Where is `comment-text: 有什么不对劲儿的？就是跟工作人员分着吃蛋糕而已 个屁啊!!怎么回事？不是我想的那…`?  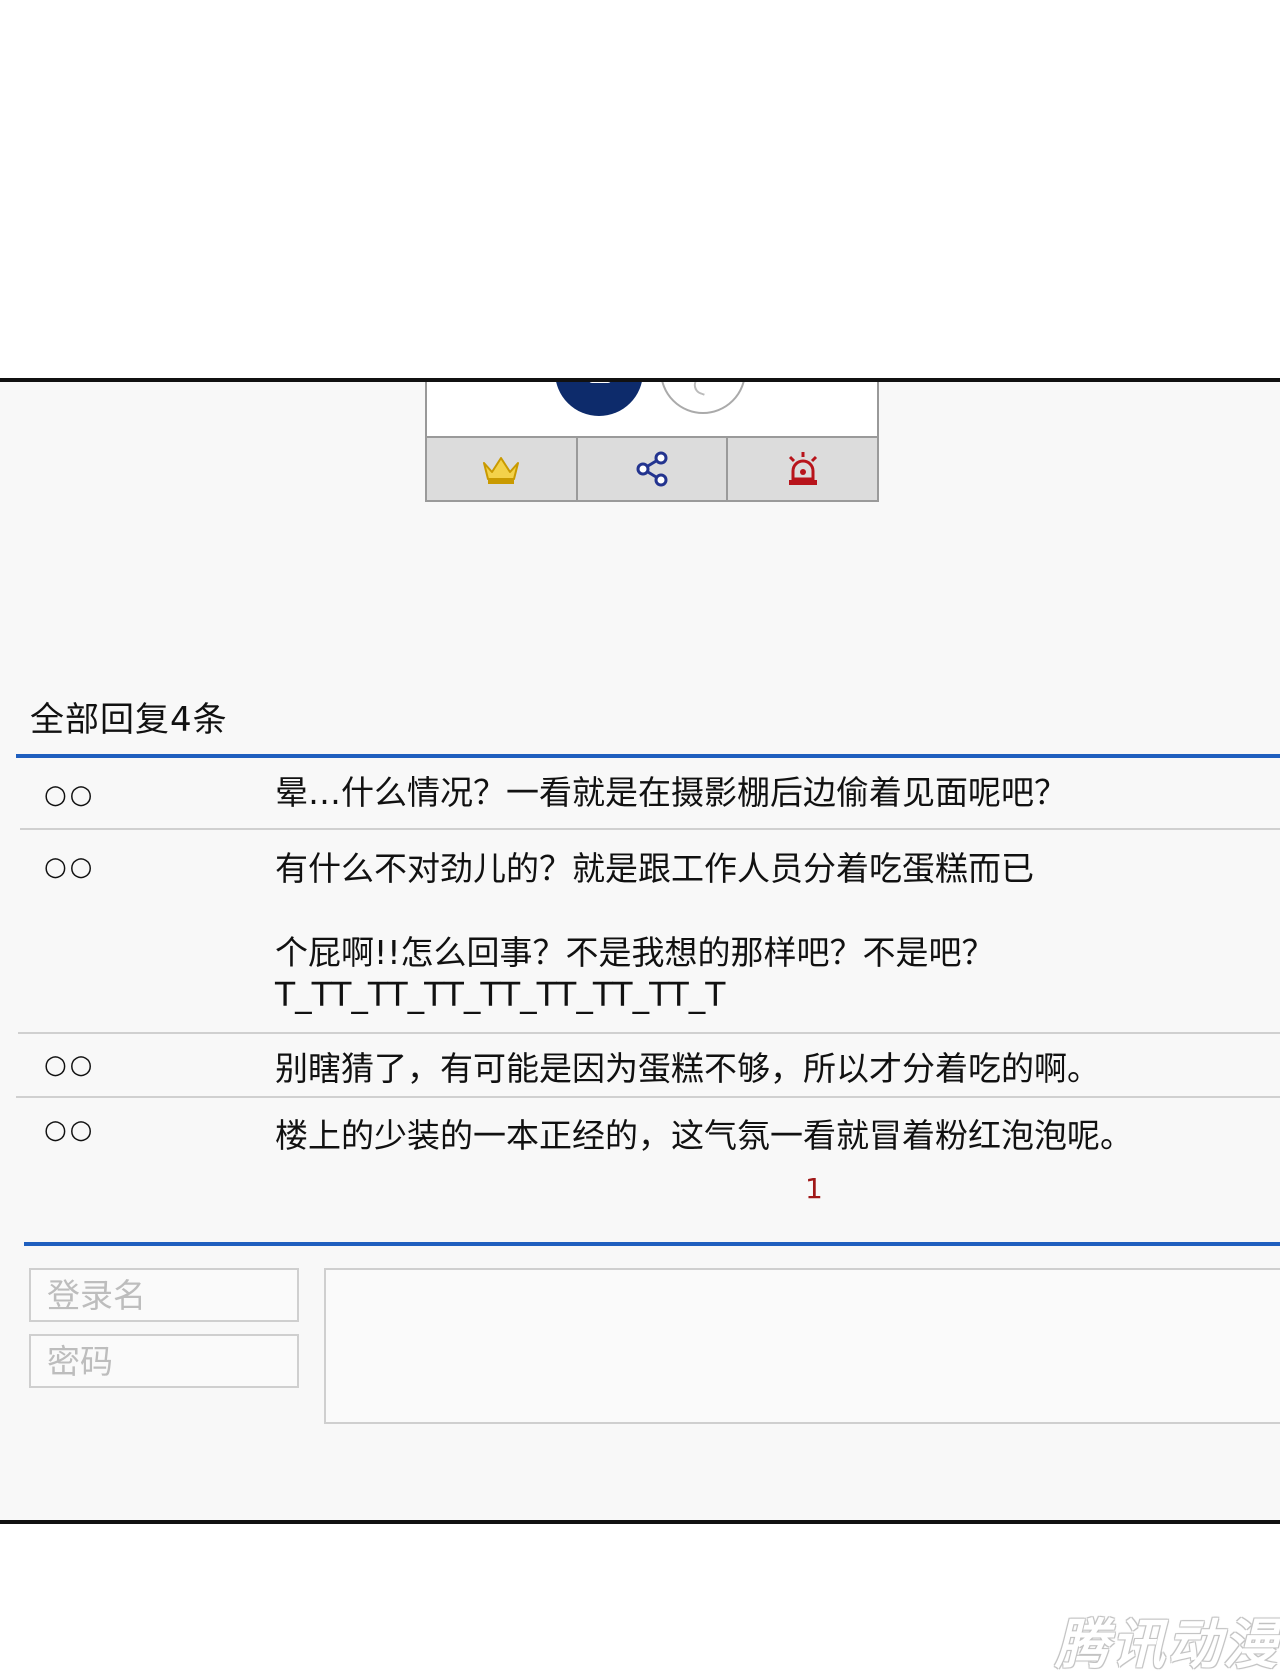 comment-text: 有什么不对劲儿的？就是跟工作人员分着吃蛋糕而已 个屁啊!!怎么回事？不是我想的那… is located at coordinates (654, 931).